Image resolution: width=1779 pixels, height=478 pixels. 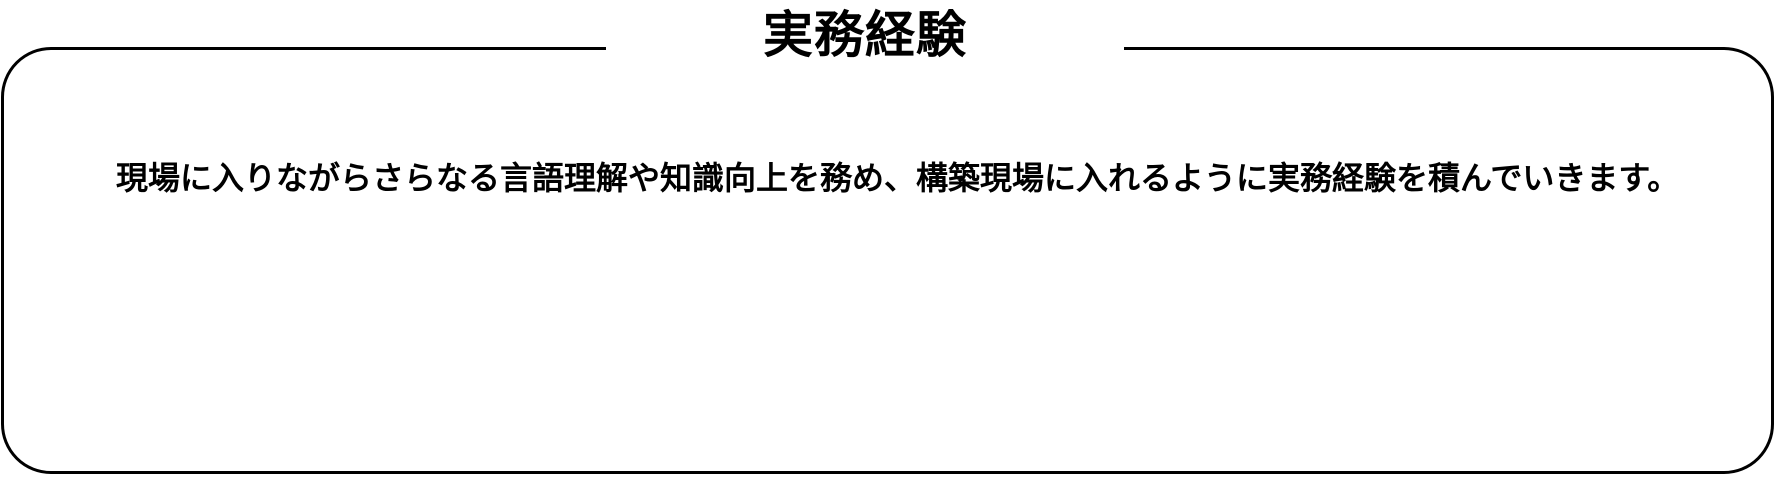 I want to click on panel-title-container: 実務経験, so click(x=865, y=35).